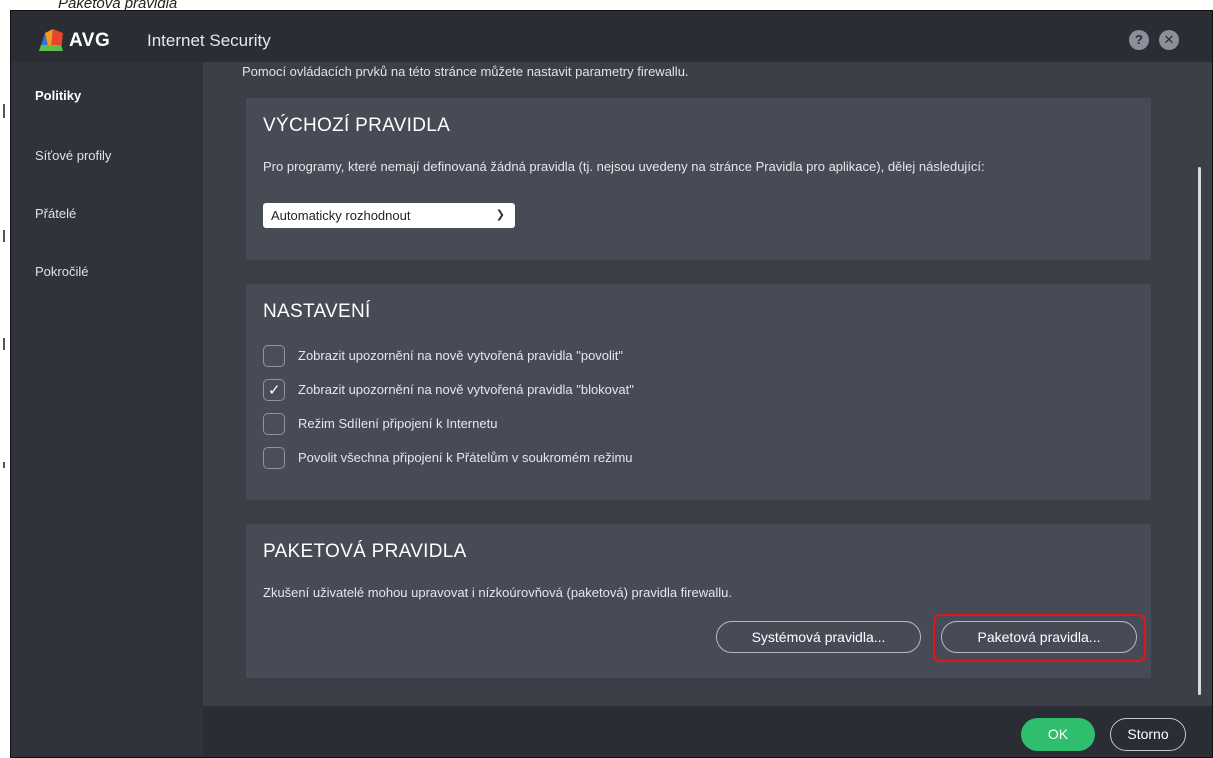 This screenshot has width=1213, height=758. What do you see at coordinates (357, 125) in the screenshot?
I see `default-rules-title: VÝCHOZÍ PRAVIDLA` at bounding box center [357, 125].